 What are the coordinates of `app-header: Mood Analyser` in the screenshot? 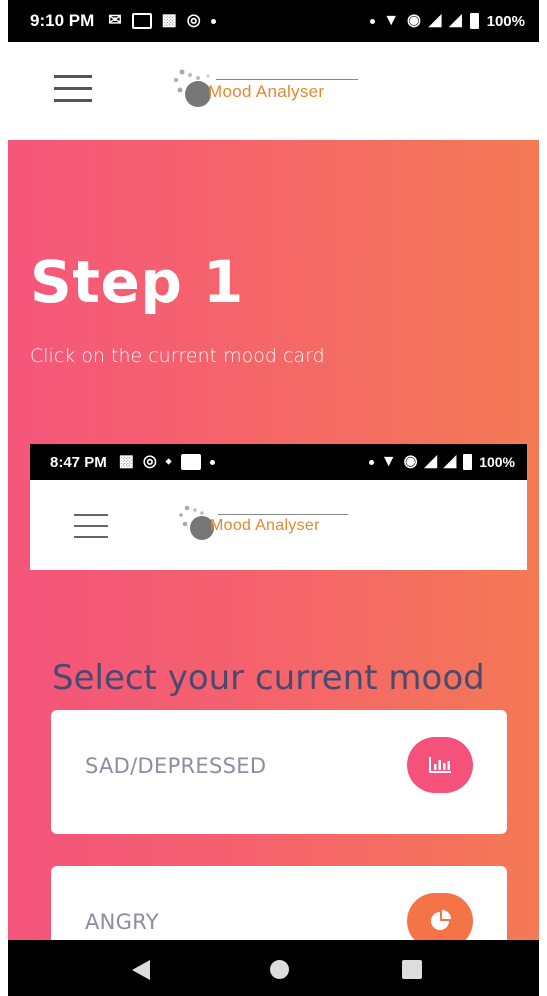 It's located at (273, 91).